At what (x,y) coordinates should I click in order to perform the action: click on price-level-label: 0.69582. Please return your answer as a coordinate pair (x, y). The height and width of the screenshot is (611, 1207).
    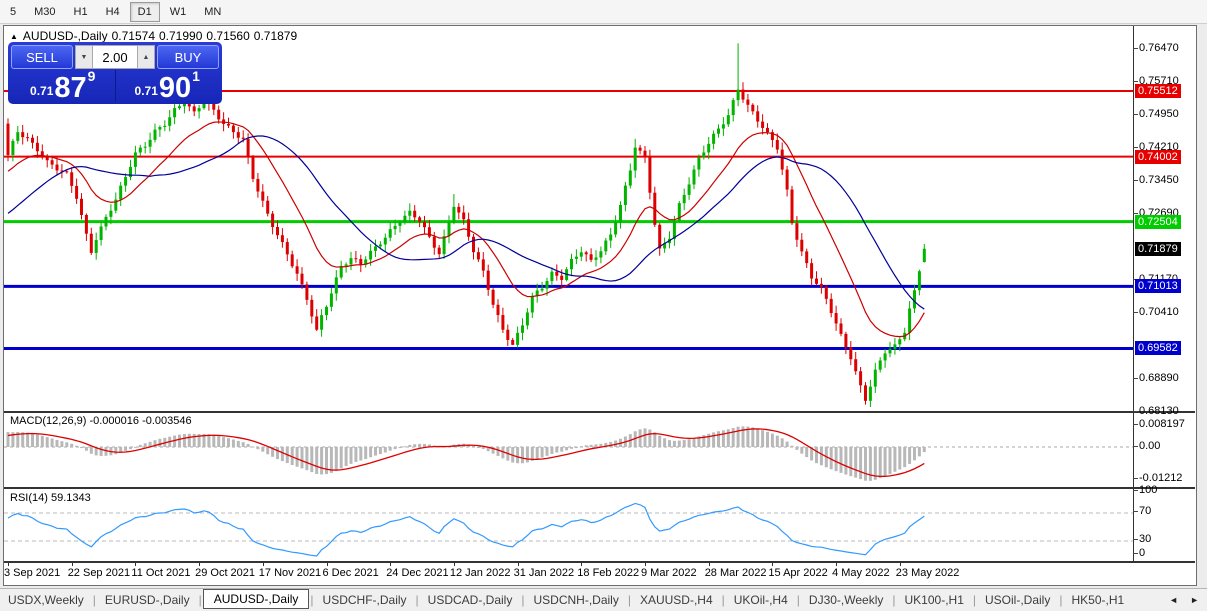
    Looking at the image, I should click on (1158, 348).